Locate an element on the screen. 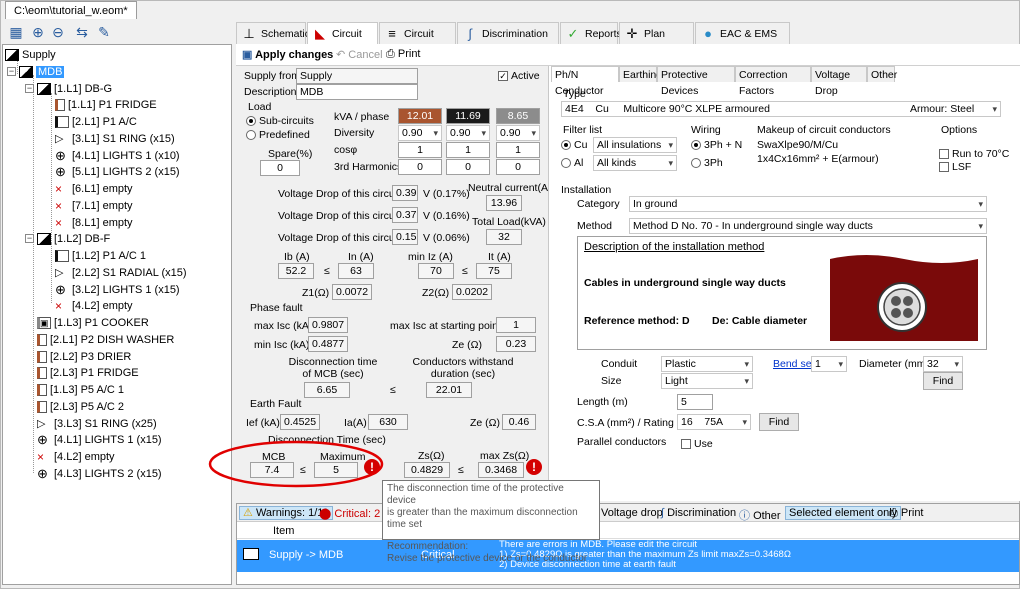  tree-node: [1.L2] P1 A/C 1 is located at coordinates (100, 256).